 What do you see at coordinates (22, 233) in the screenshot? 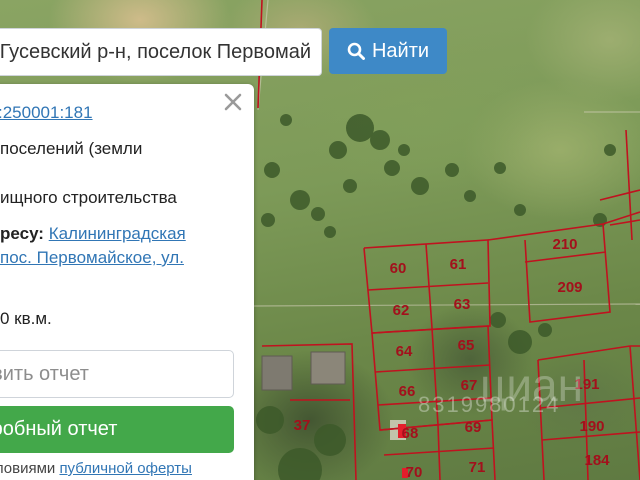
I see `address-label: ресу:` at bounding box center [22, 233].